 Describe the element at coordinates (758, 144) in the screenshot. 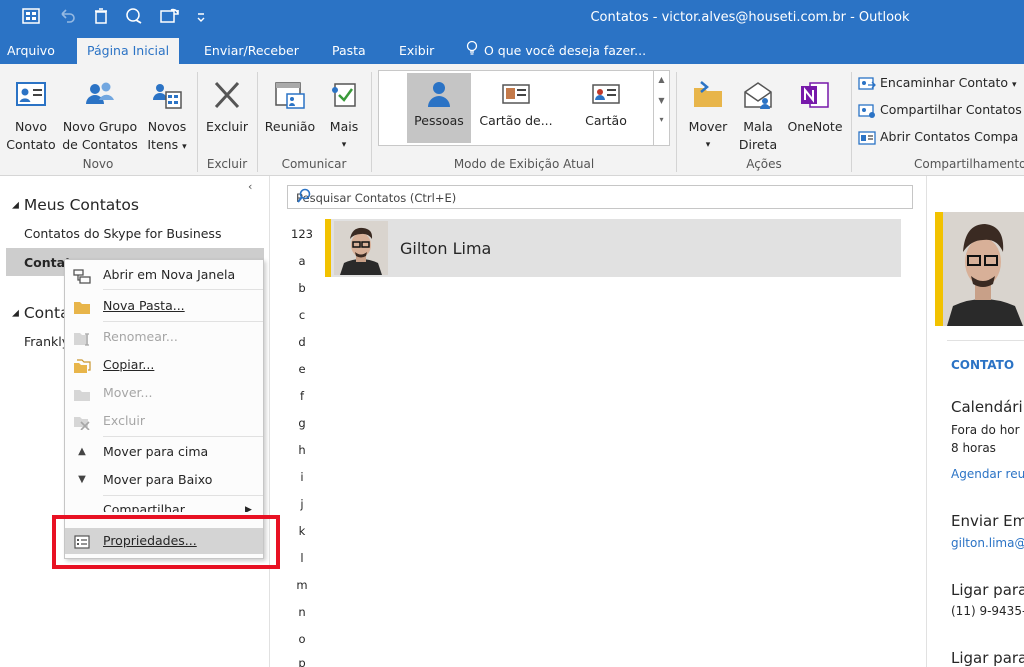

I see `mala-direta-label-2: Direta` at that location.